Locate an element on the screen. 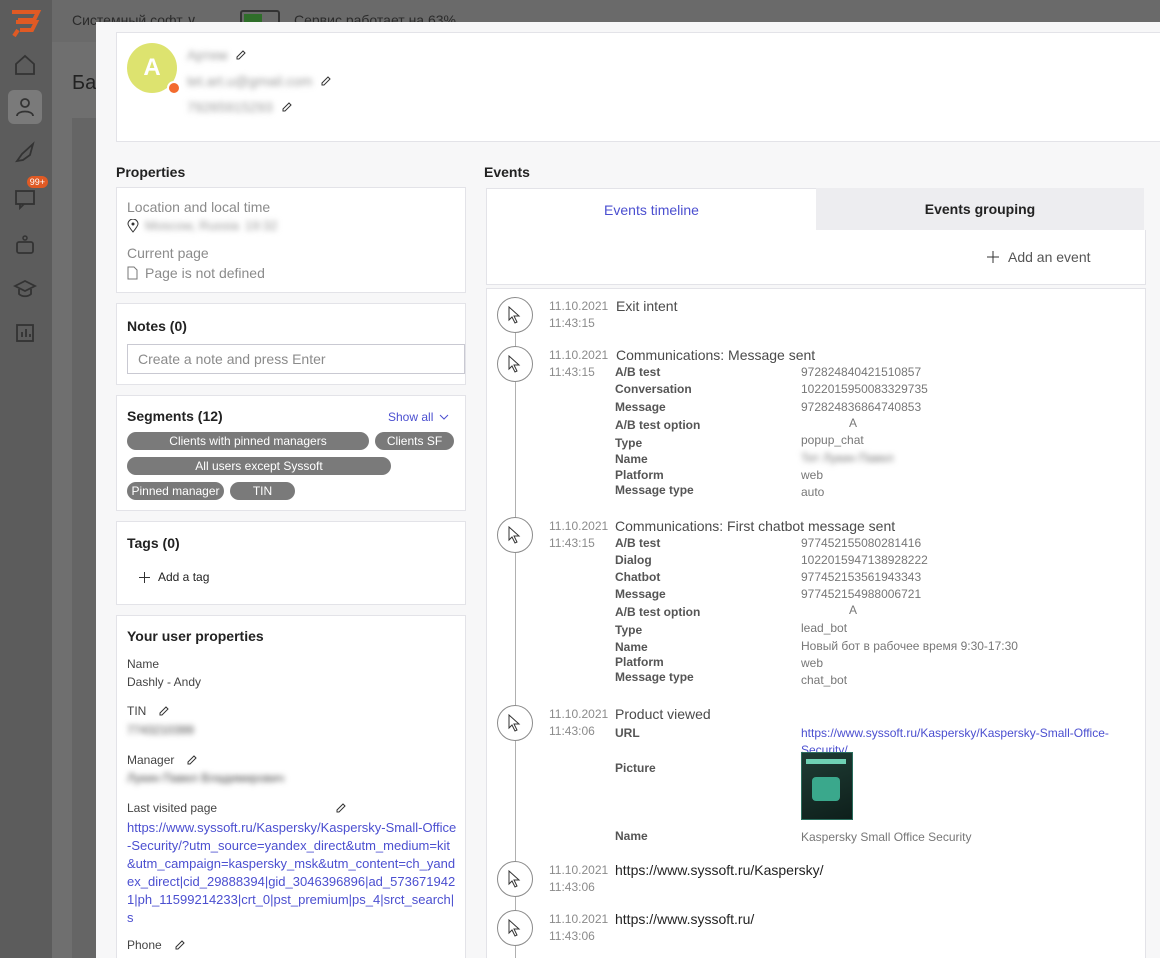  segment-pill: Pinned manager is located at coordinates (175, 491).